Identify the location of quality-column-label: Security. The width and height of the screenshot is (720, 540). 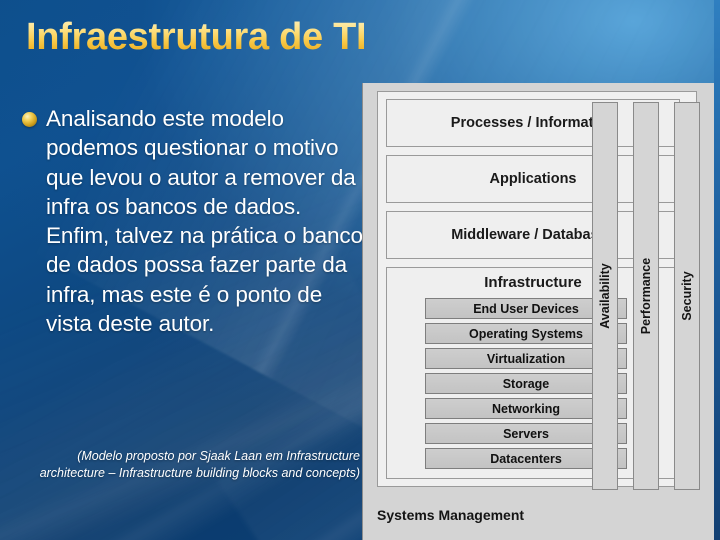
(687, 296).